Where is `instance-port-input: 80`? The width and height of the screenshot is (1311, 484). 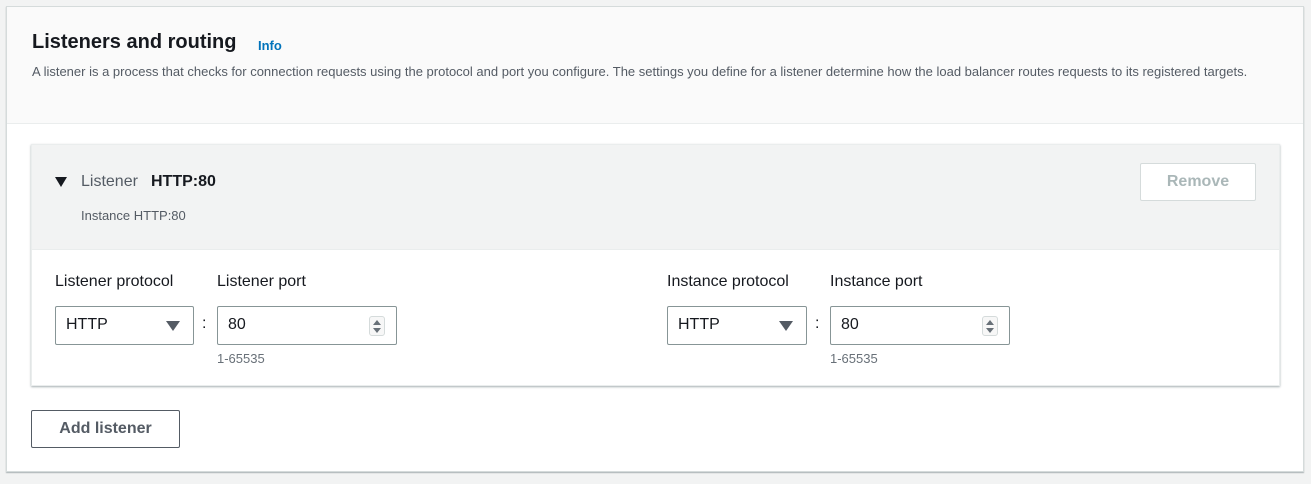
instance-port-input: 80 is located at coordinates (920, 325).